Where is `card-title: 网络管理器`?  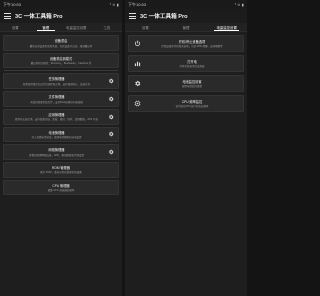 card-title: 网络管理器 is located at coordinates (56, 150).